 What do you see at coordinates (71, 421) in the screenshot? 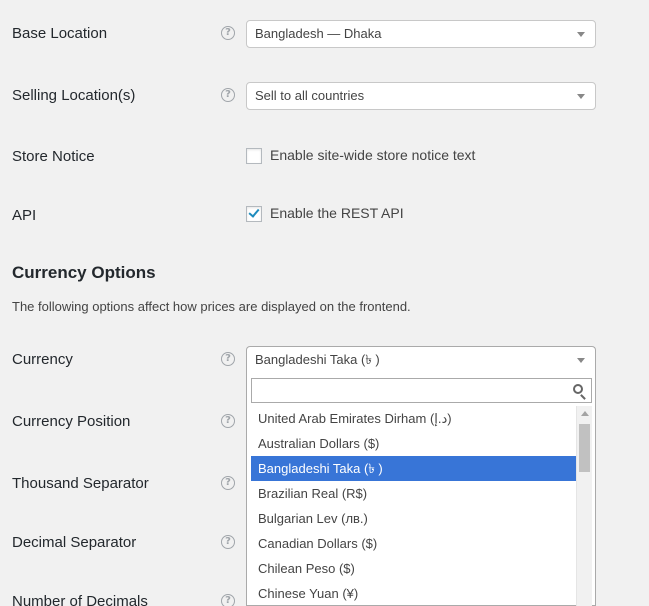
I see `currency-position-label: Currency Position` at bounding box center [71, 421].